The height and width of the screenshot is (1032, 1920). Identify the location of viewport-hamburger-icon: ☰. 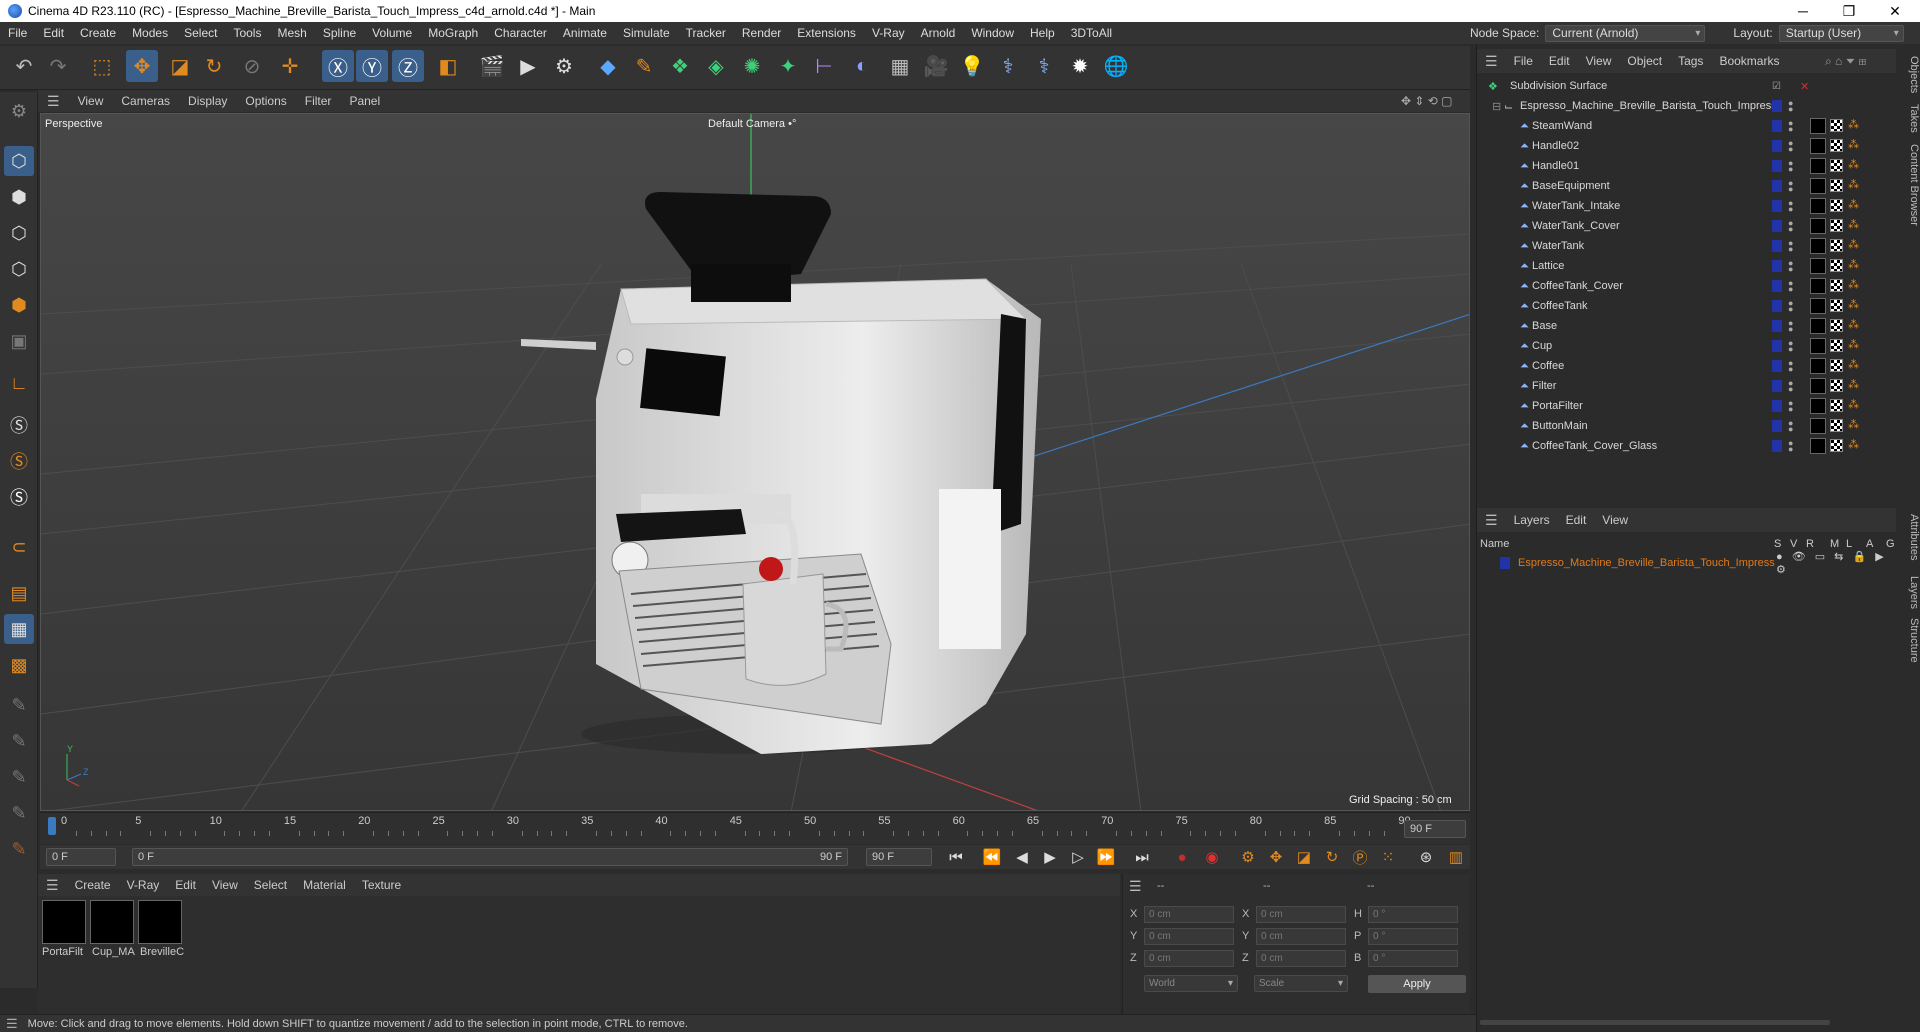
(53, 101).